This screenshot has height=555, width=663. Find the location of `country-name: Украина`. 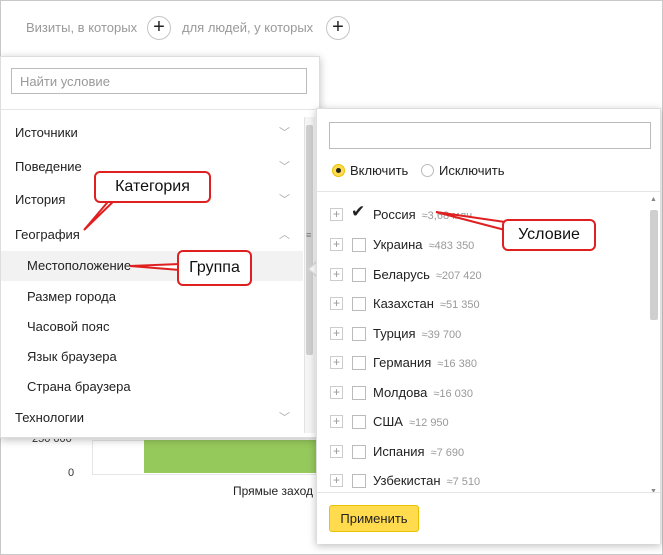

country-name: Украина is located at coordinates (398, 244).